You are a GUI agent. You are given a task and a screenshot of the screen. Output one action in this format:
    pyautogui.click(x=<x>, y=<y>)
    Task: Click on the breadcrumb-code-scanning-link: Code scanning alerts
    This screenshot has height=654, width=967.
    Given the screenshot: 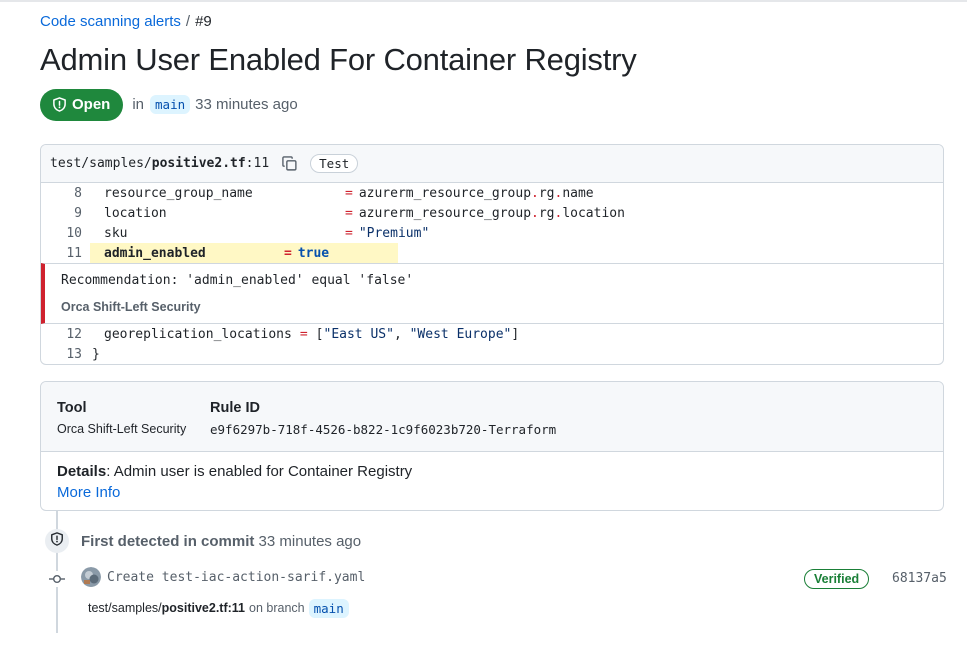 What is the action you would take?
    pyautogui.click(x=110, y=21)
    